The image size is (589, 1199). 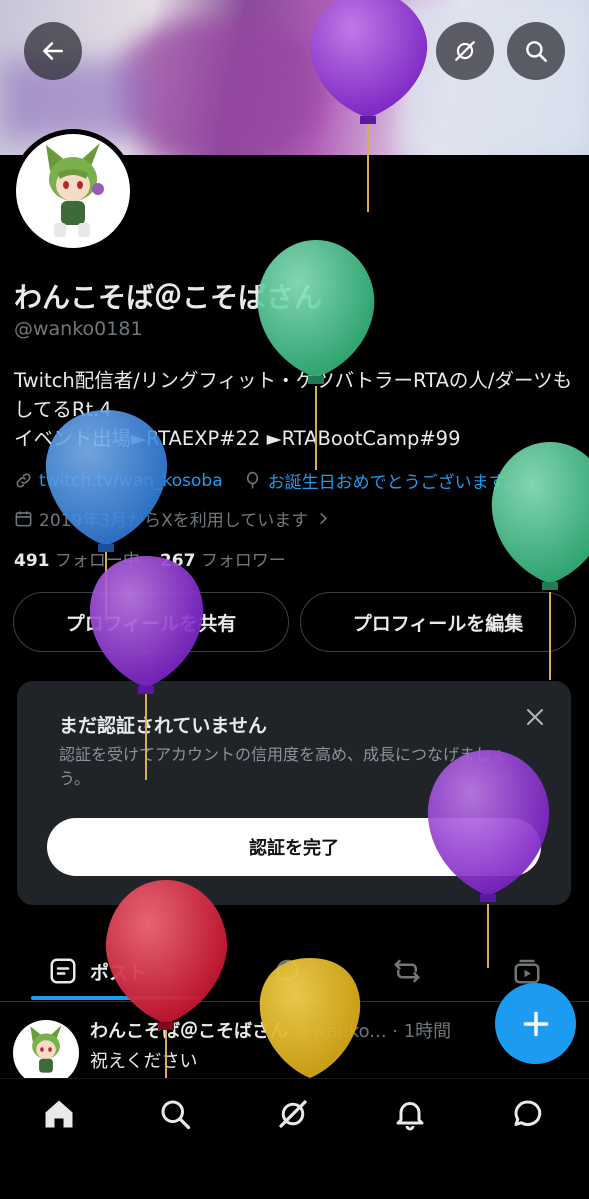 What do you see at coordinates (174, 521) in the screenshot?
I see `joined-text: 2019年3月からXを利用しています` at bounding box center [174, 521].